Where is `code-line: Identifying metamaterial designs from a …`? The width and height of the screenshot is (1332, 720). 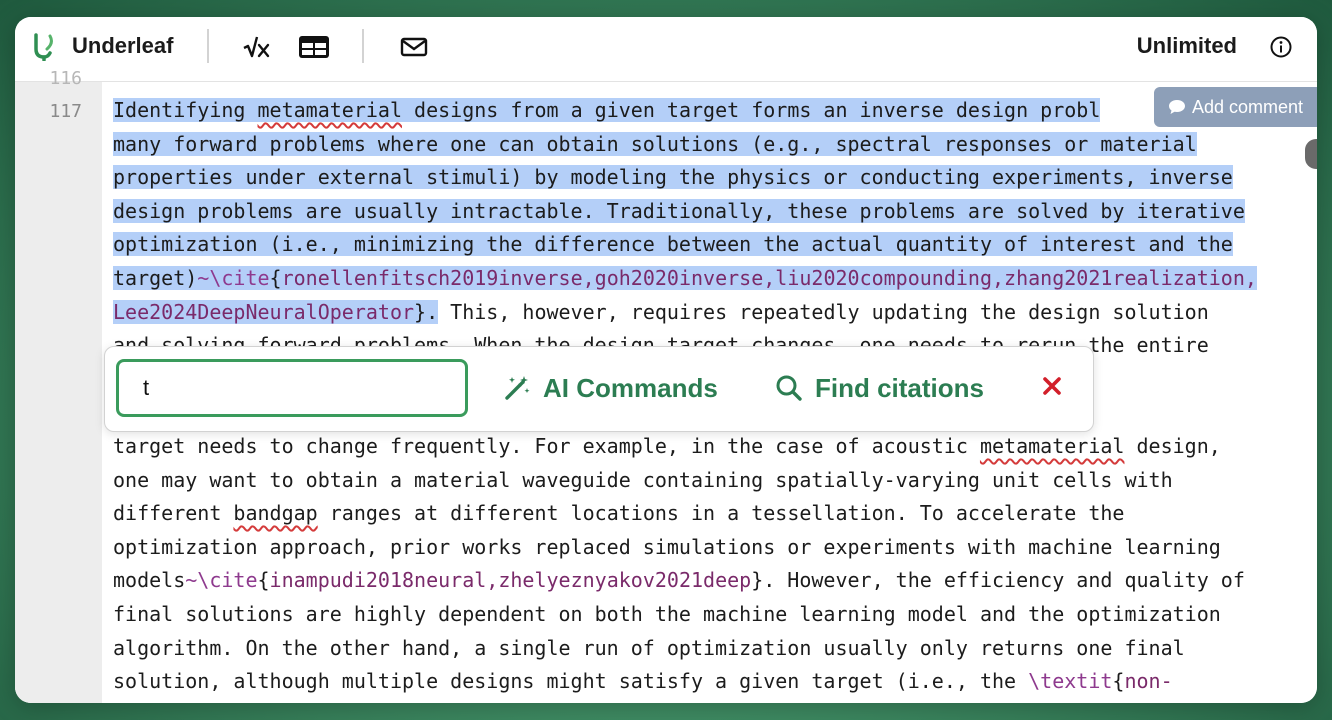
code-line: Identifying metamaterial designs from a … is located at coordinates (713, 111).